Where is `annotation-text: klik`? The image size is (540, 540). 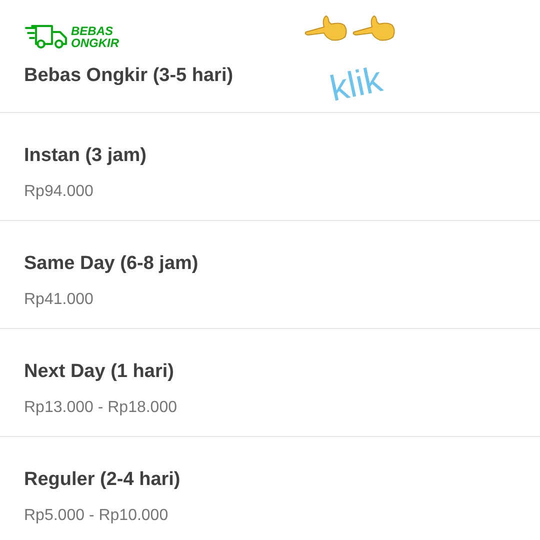 annotation-text: klik is located at coordinates (356, 84).